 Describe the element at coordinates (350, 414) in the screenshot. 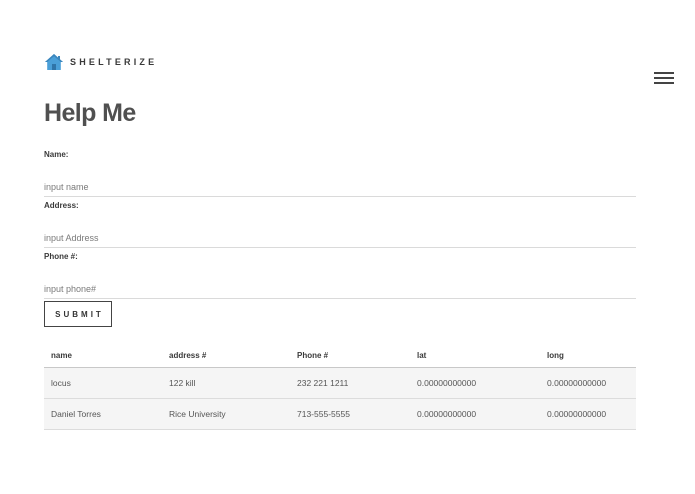

I see `cell-phone: 713-555-5555` at that location.